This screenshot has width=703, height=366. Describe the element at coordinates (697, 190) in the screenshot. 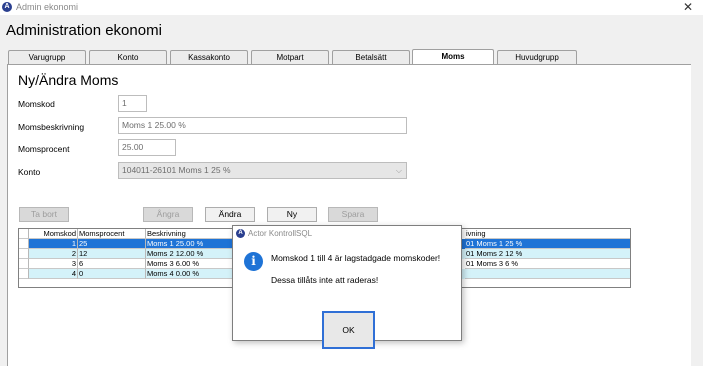

I see `window-scrollbar` at that location.